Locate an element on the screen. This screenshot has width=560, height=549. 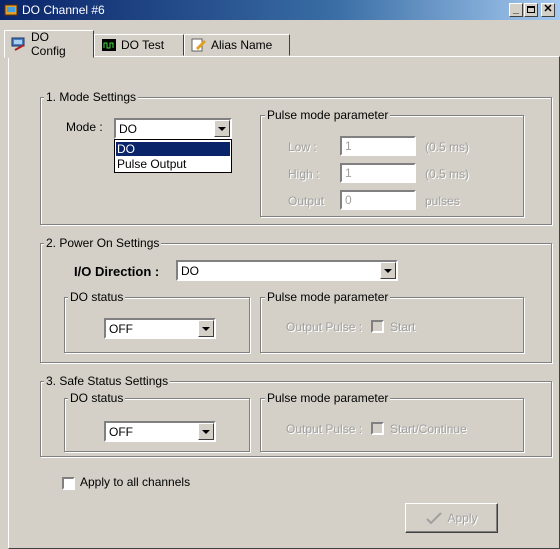
tab-alias-name: Alias Name is located at coordinates (237, 45).